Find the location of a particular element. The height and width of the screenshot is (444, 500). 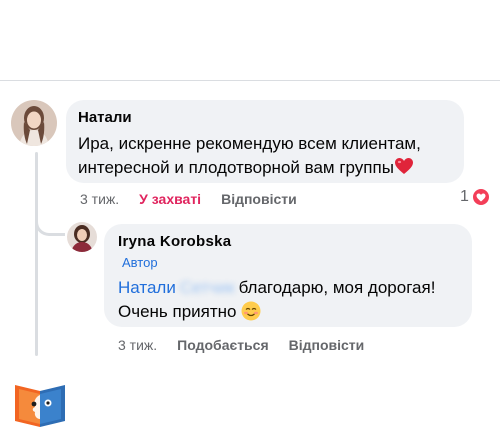

reply-text: благодарю, моя дорогая! is located at coordinates (337, 287).